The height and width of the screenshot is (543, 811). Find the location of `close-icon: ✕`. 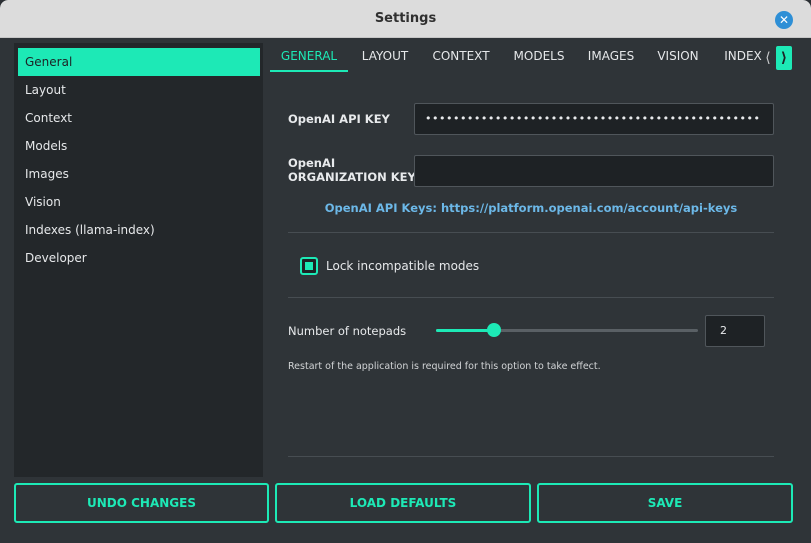

close-icon: ✕ is located at coordinates (784, 20).